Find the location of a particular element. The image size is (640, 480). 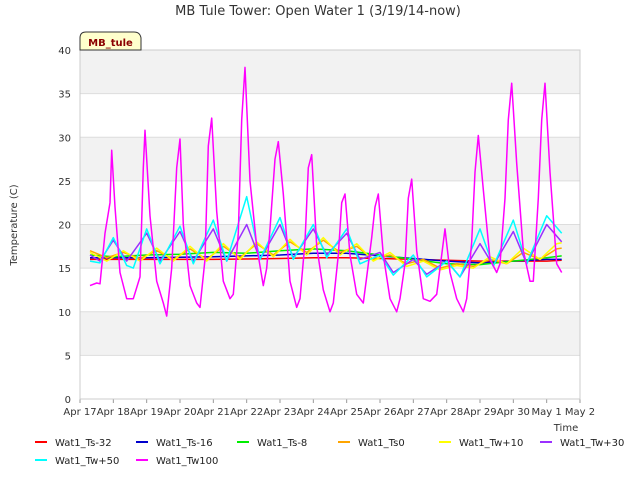

site-tag: MB_tule is located at coordinates (110, 41).